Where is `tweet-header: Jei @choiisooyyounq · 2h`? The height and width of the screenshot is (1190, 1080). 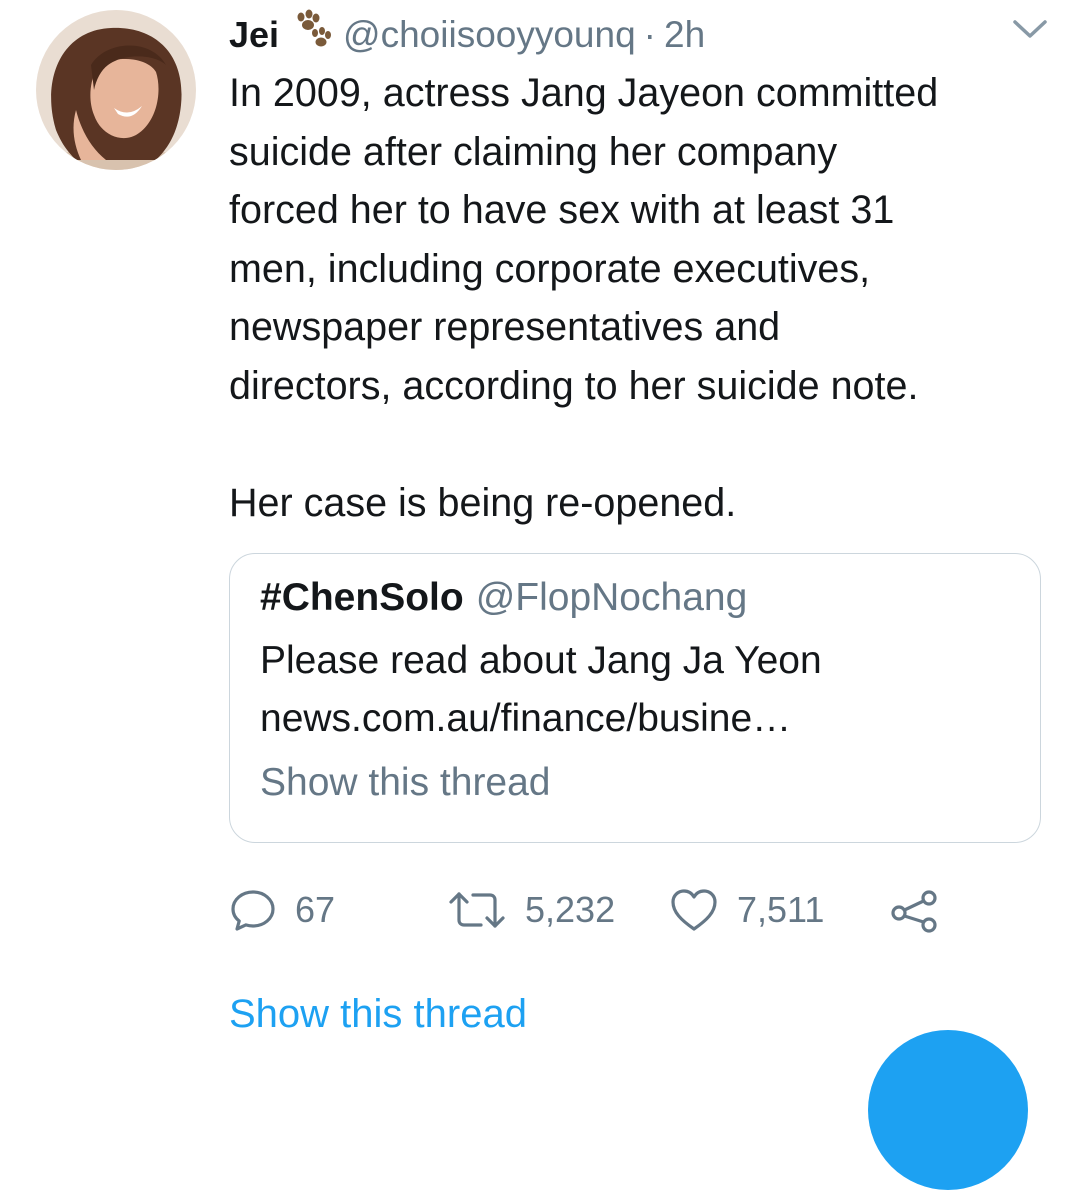
tweet-header: Jei @choiisooyyounq · 2h is located at coordinates (467, 34).